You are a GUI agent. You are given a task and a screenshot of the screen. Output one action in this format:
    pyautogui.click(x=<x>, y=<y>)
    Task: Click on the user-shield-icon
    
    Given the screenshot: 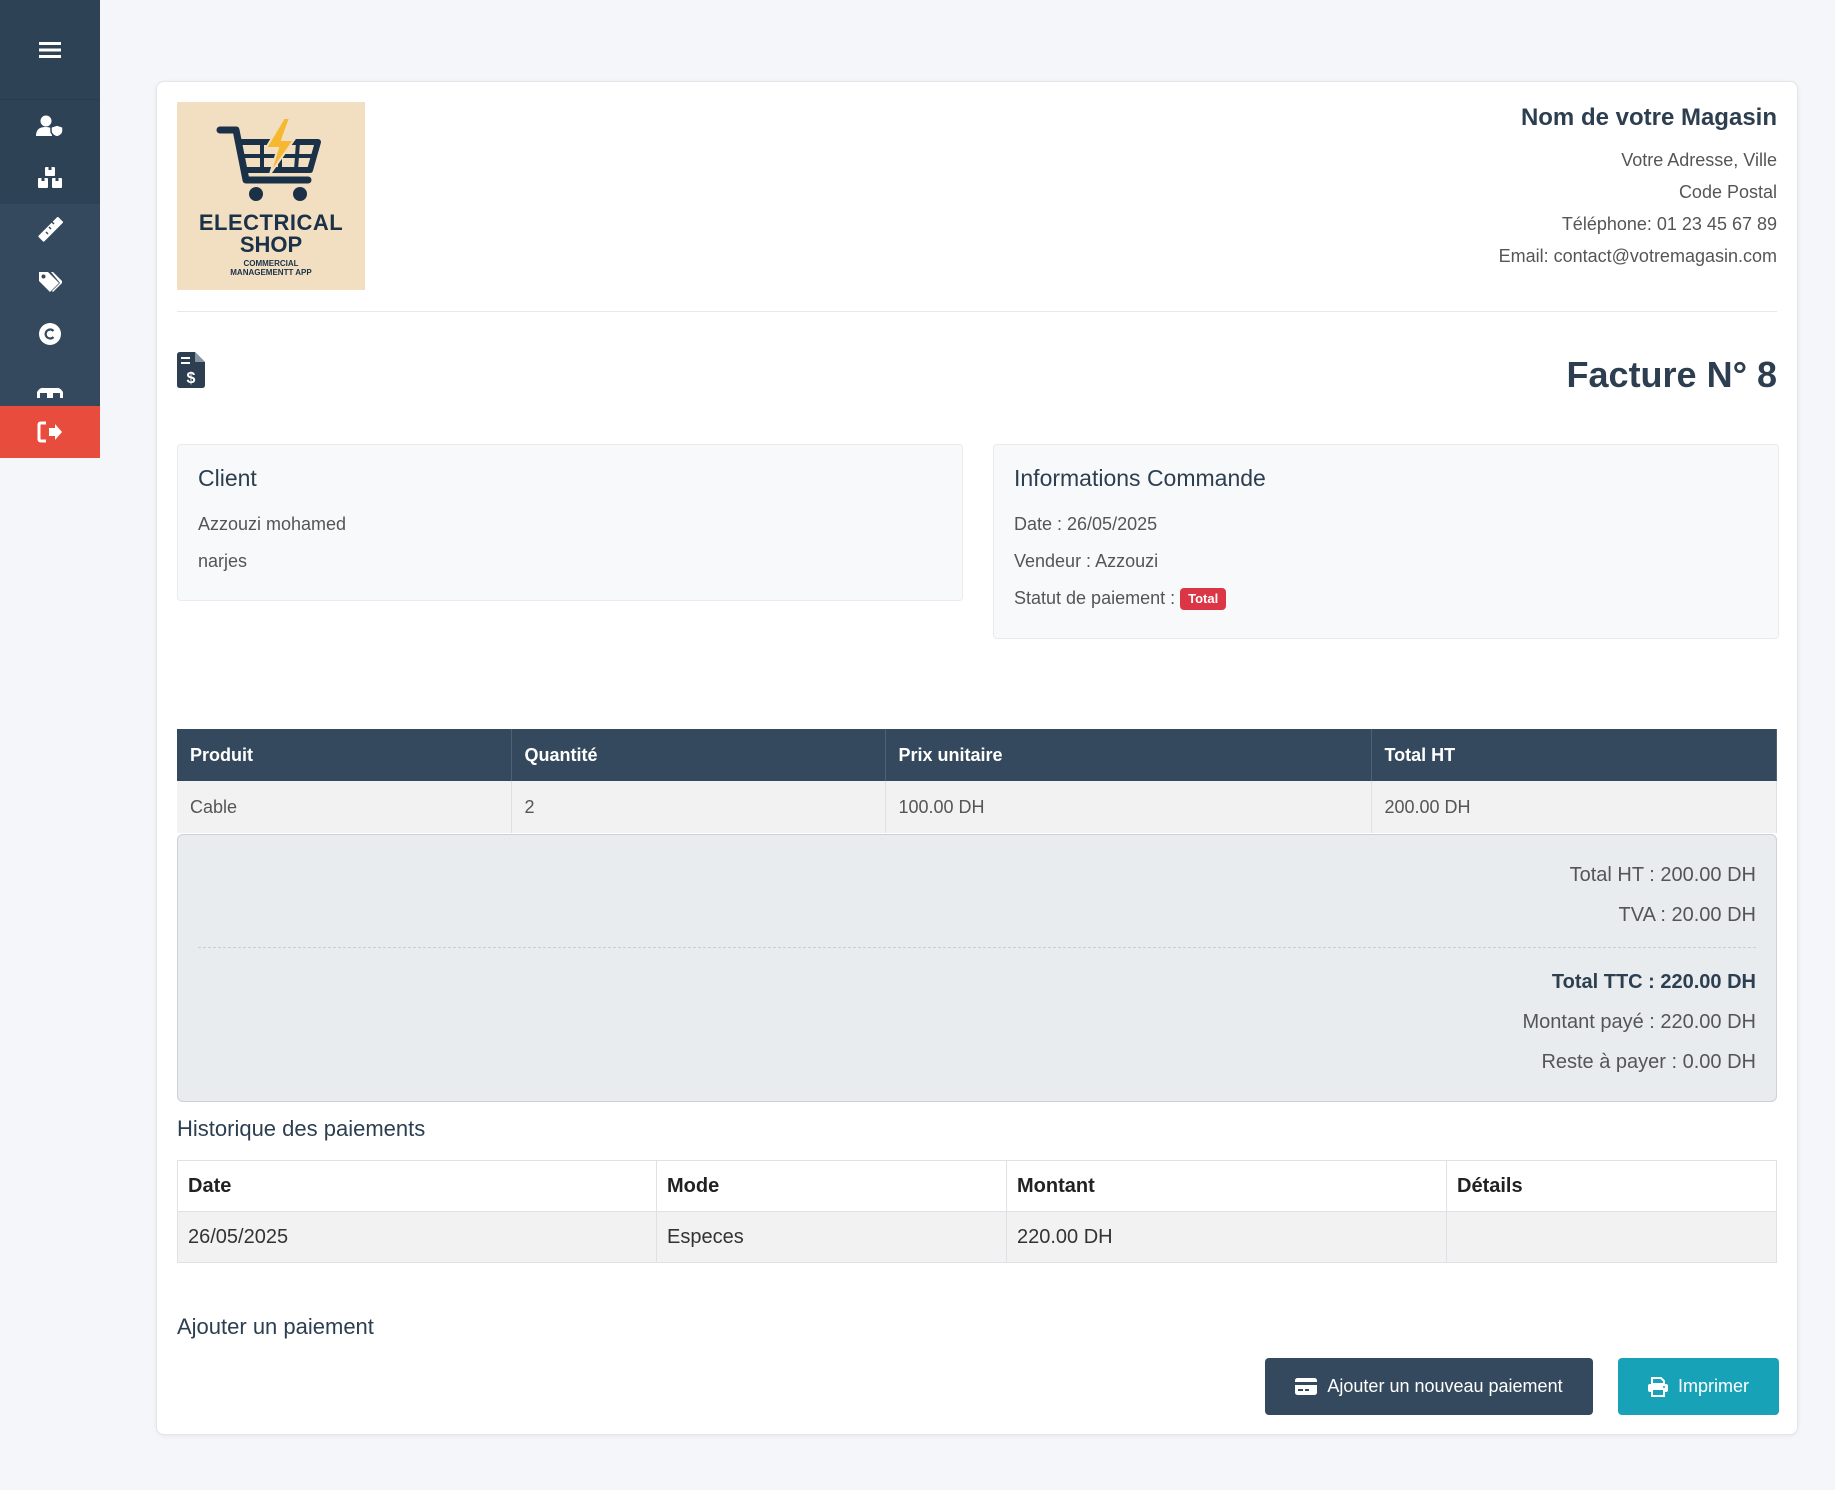 What is the action you would take?
    pyautogui.click(x=50, y=126)
    